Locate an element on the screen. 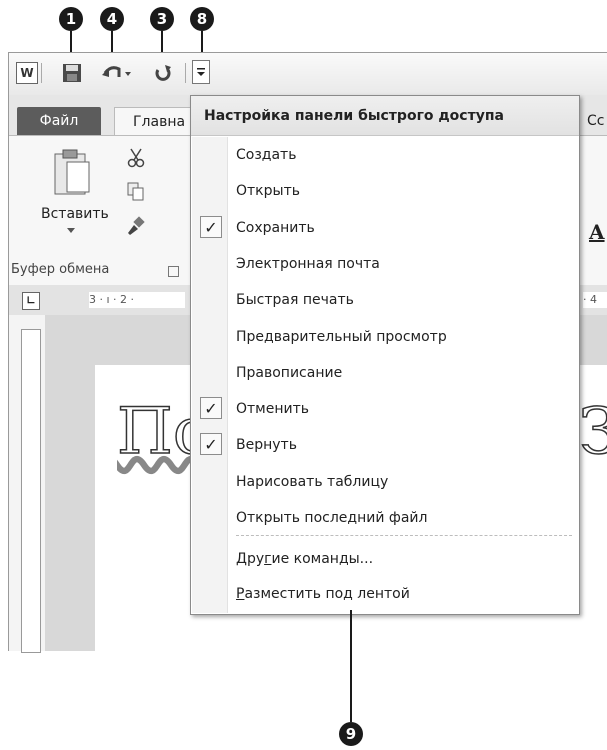 The width and height of the screenshot is (607, 750). undo-button is located at coordinates (118, 73).